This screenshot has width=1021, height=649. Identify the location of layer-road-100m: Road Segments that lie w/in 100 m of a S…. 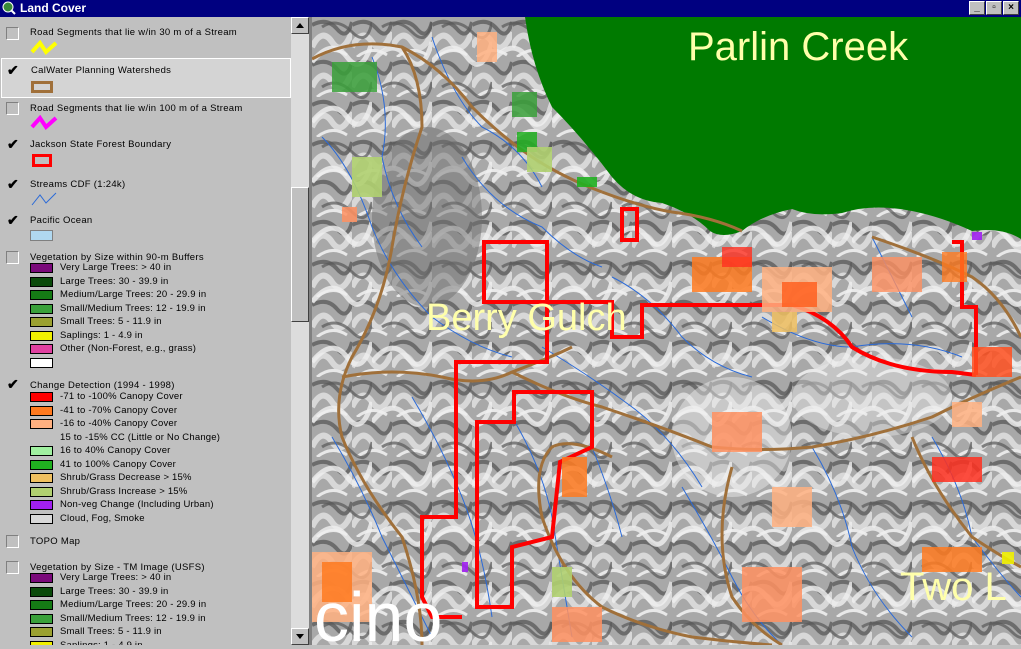
(145, 116).